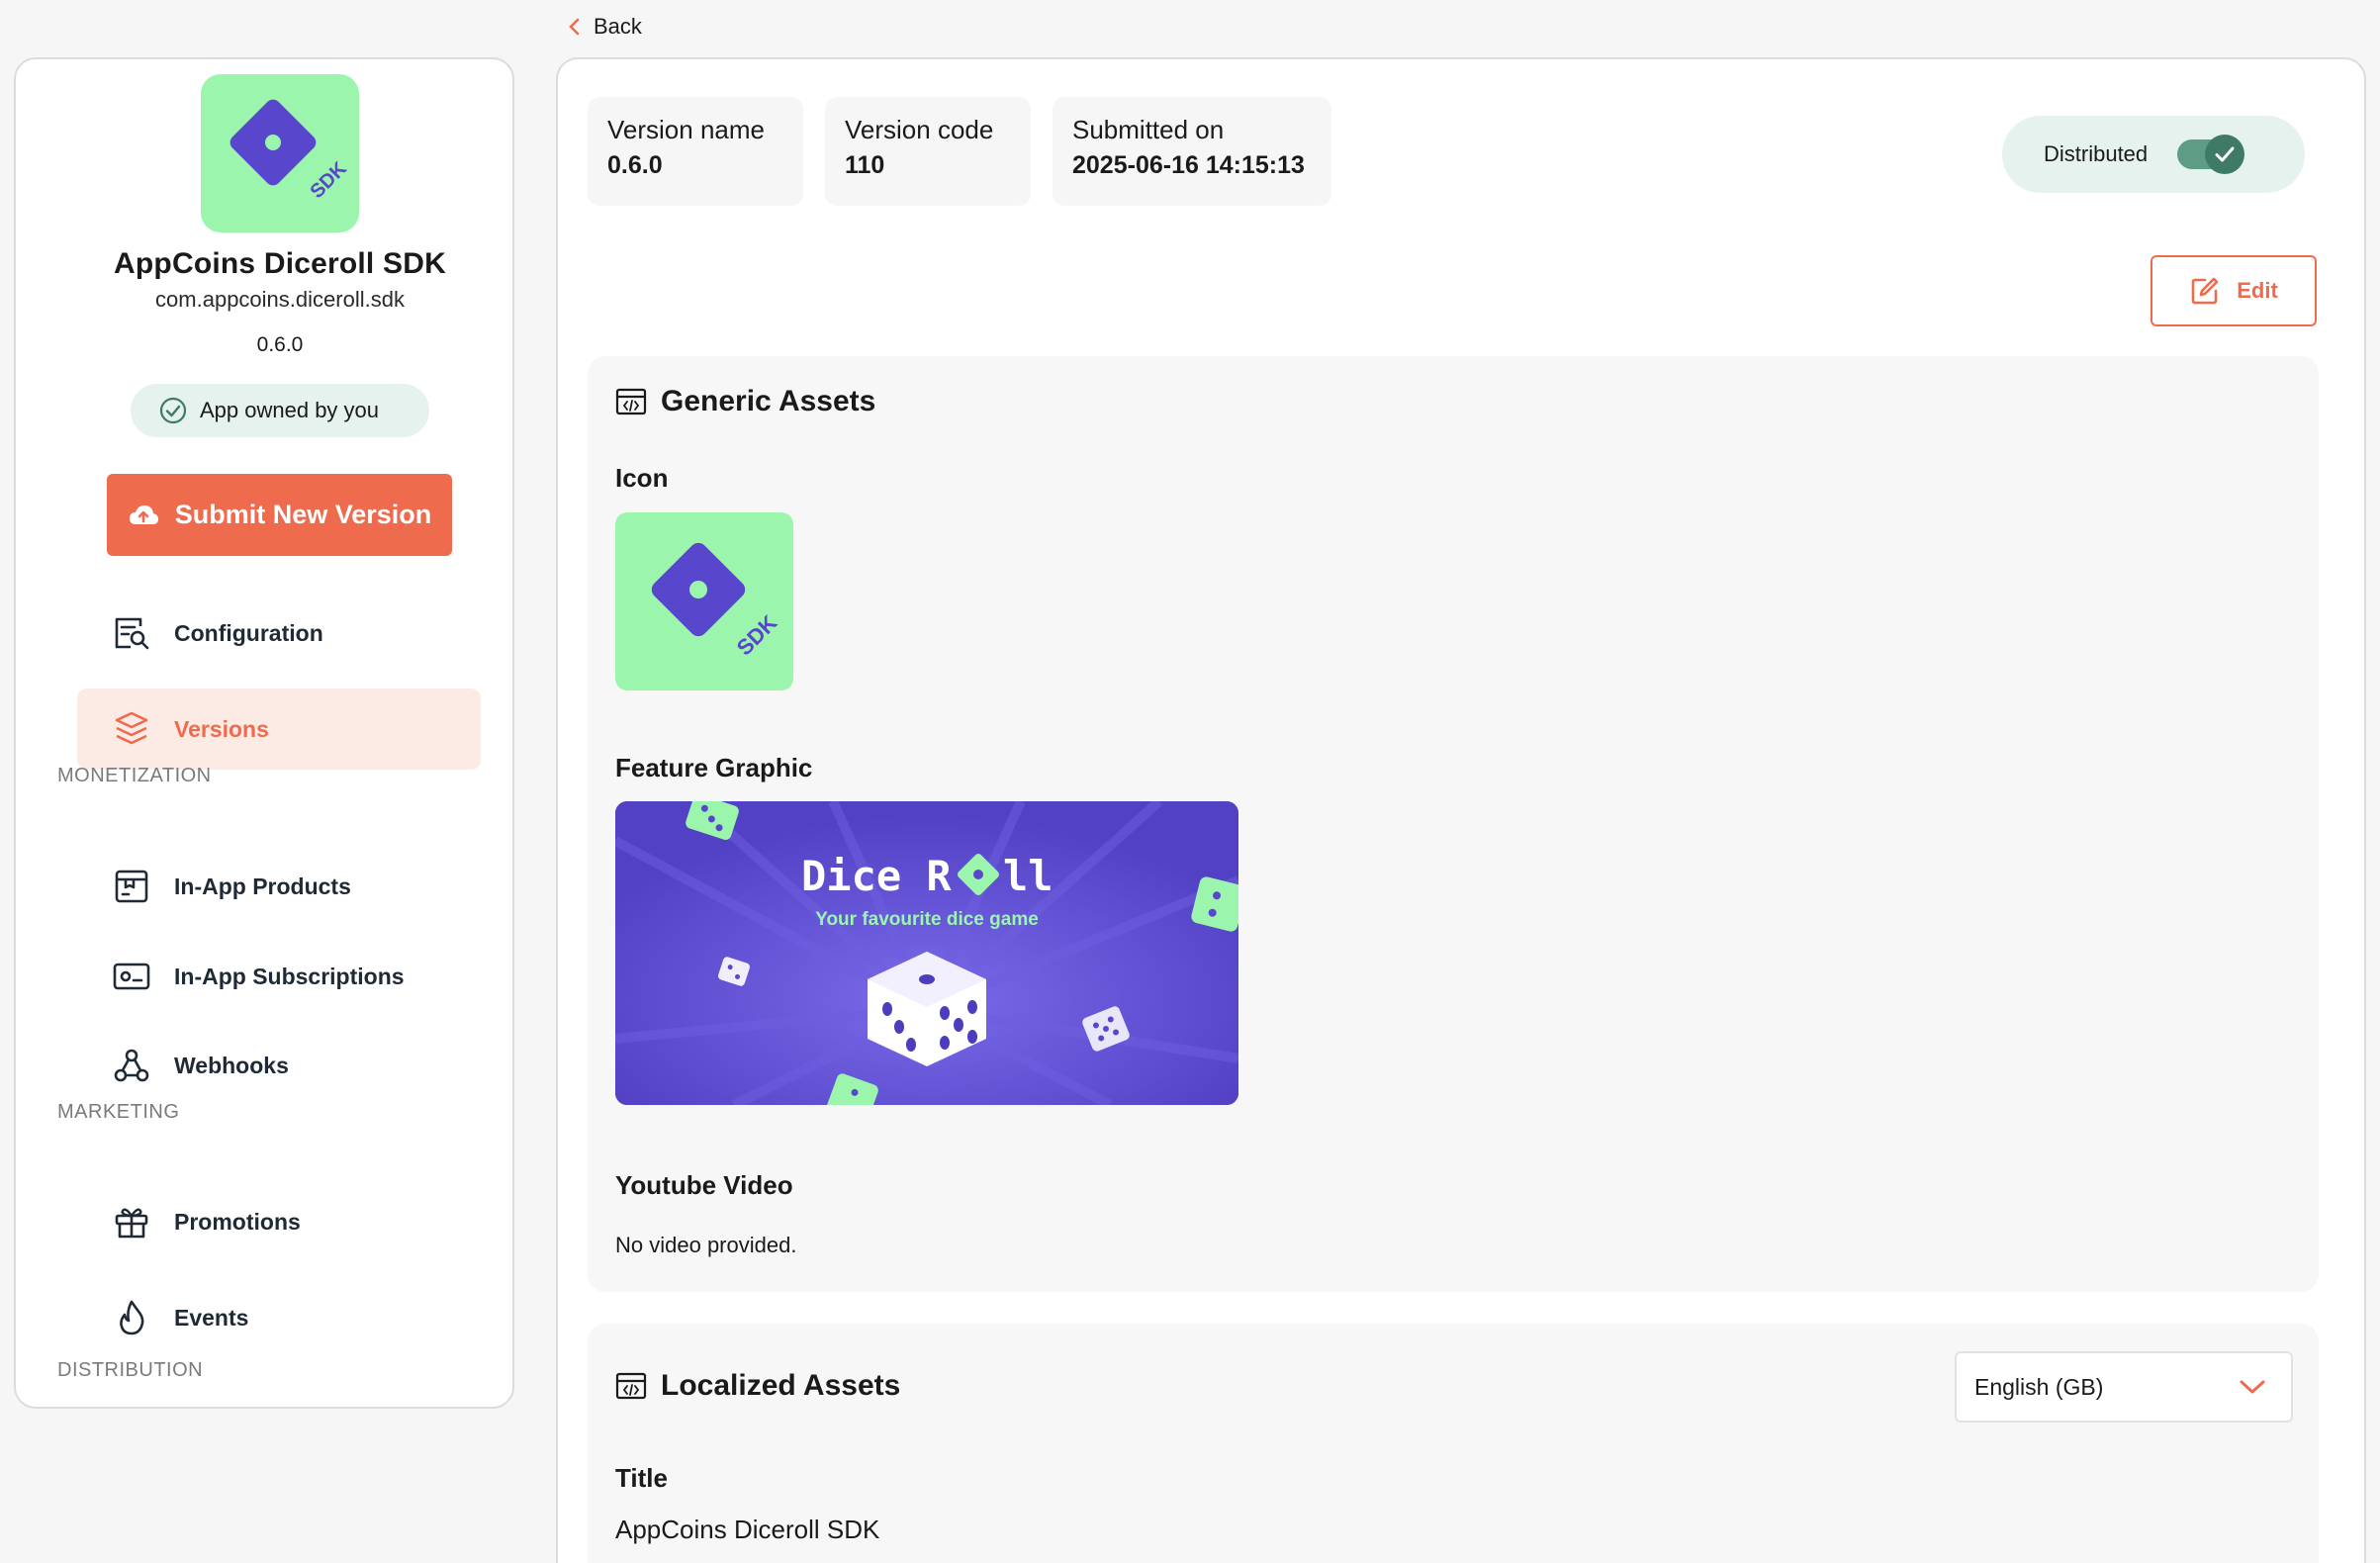 Image resolution: width=2380 pixels, height=1563 pixels. Describe the element at coordinates (926, 953) in the screenshot. I see `feature-graphic: Dice R ll Your favourite dice game` at that location.